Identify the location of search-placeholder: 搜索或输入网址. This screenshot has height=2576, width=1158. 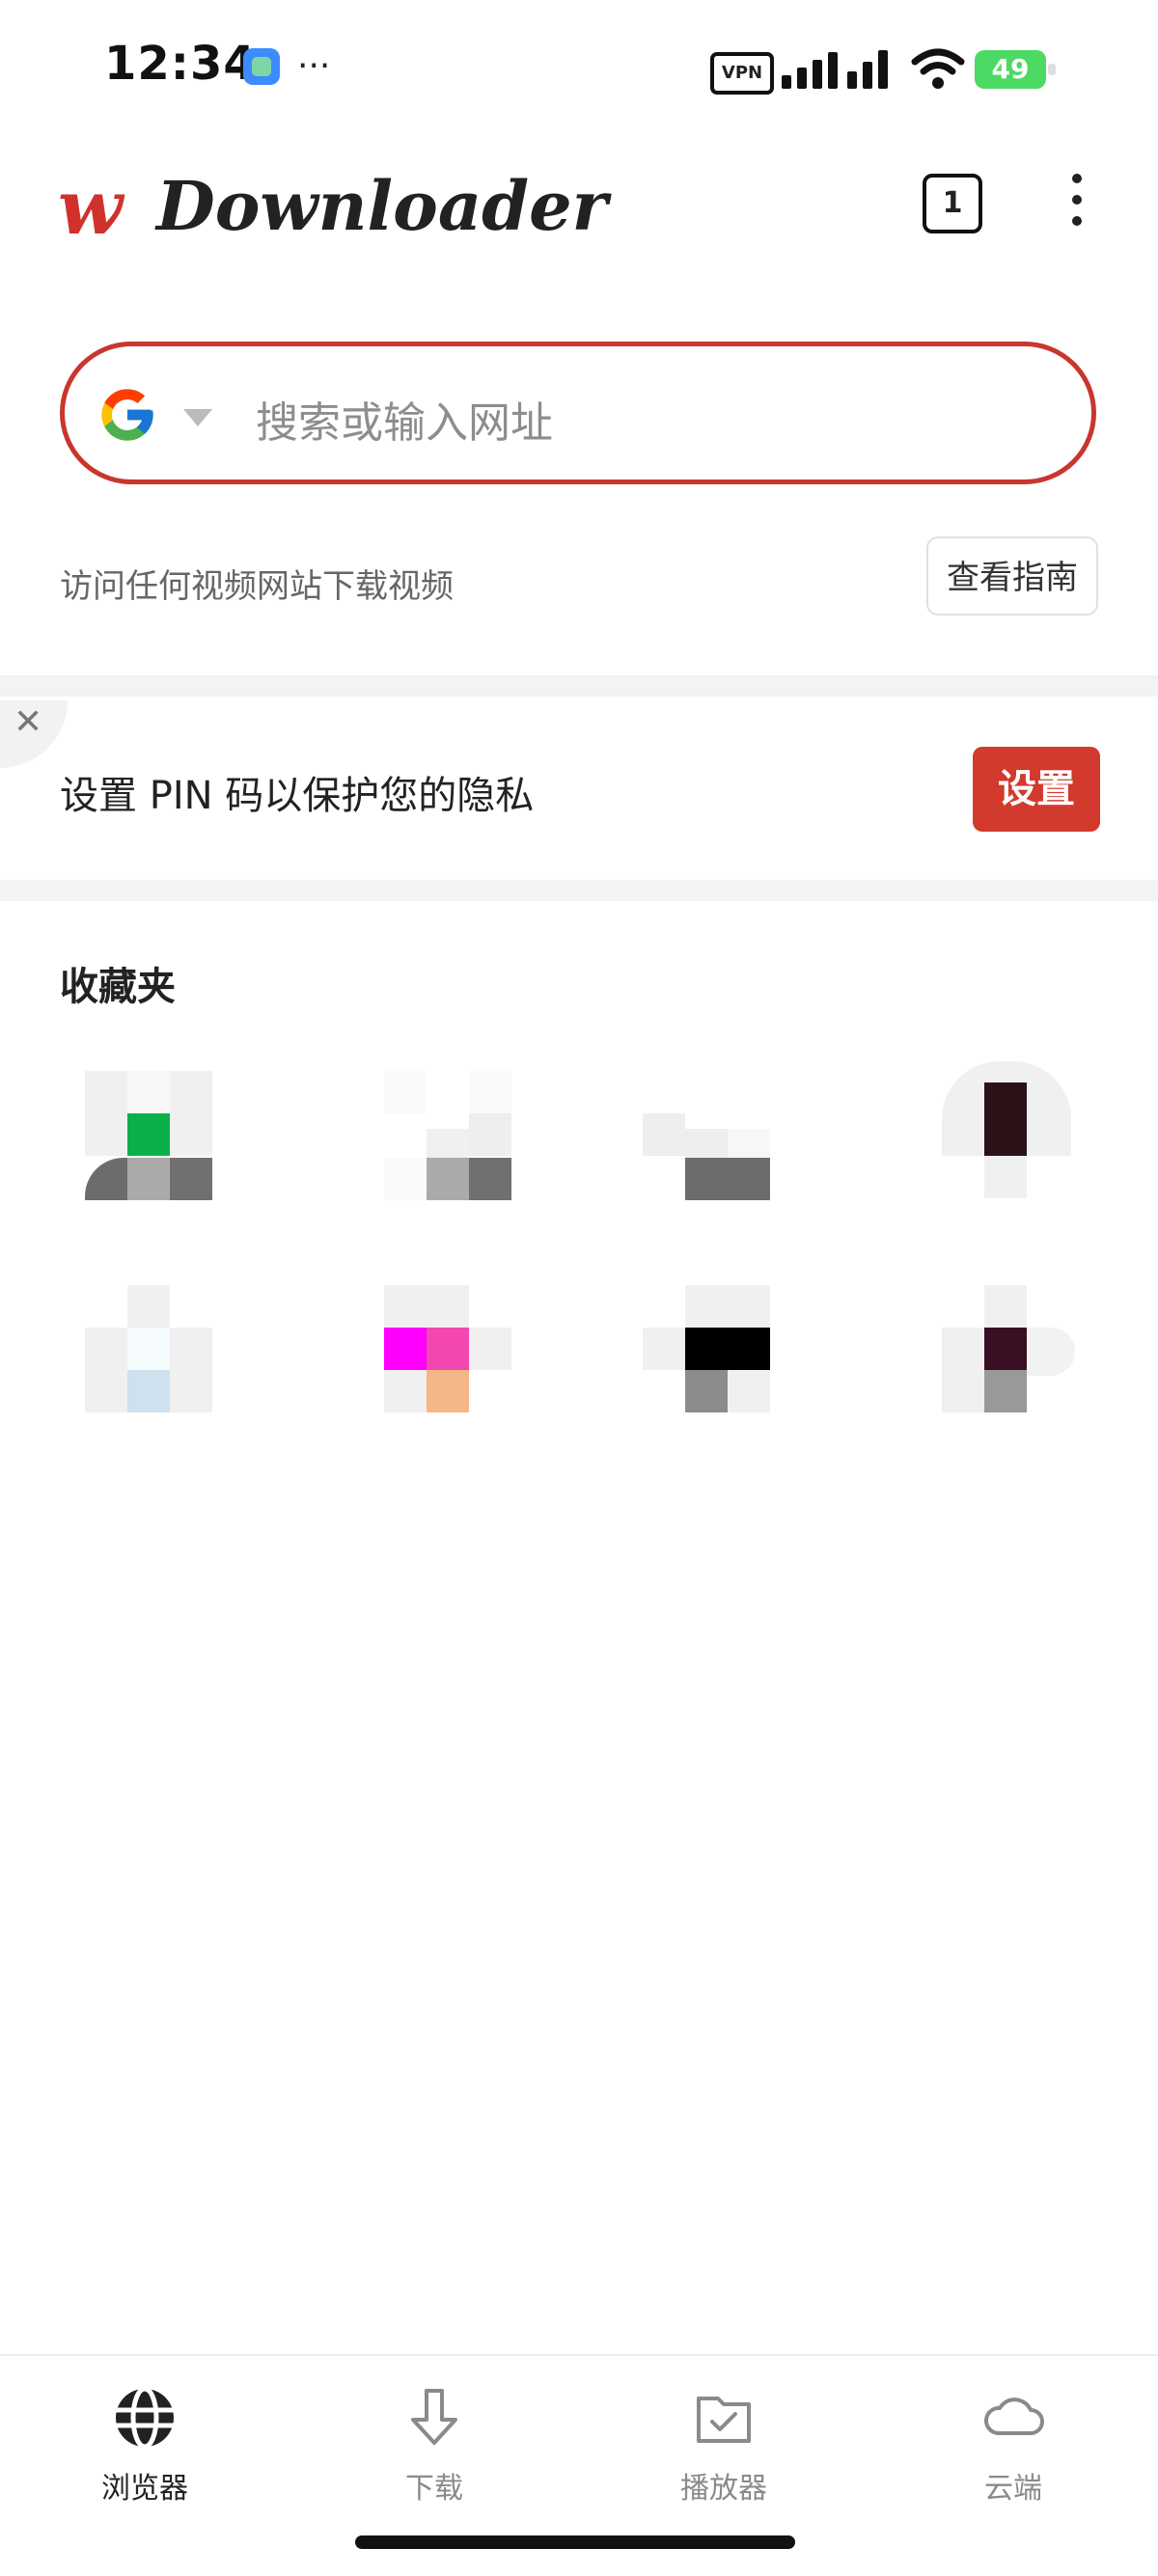
(404, 419).